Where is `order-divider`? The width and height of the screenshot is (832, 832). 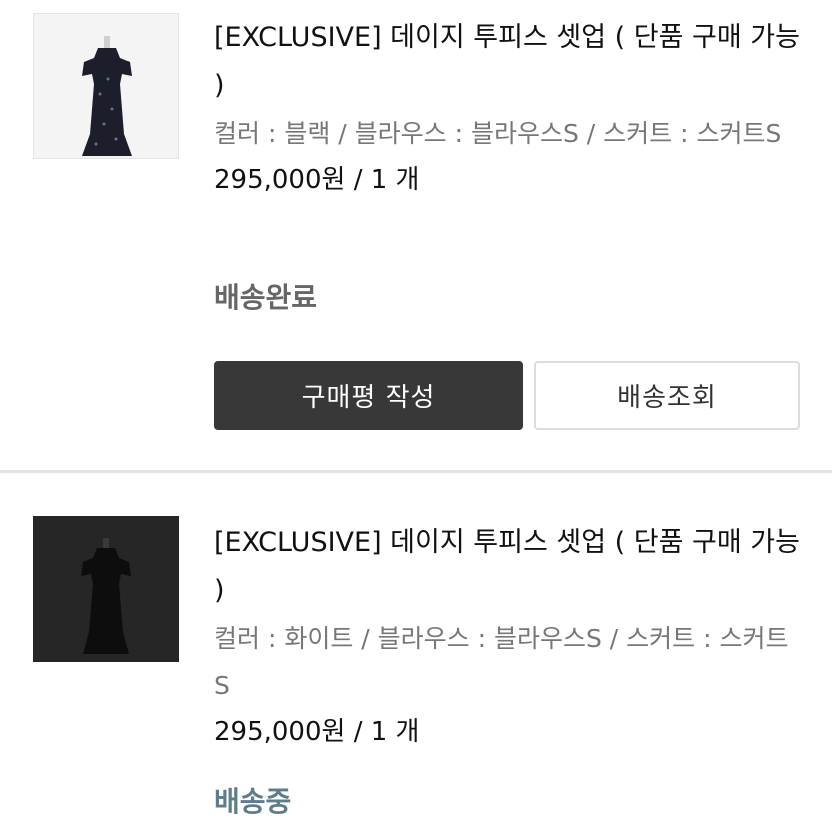 order-divider is located at coordinates (416, 471).